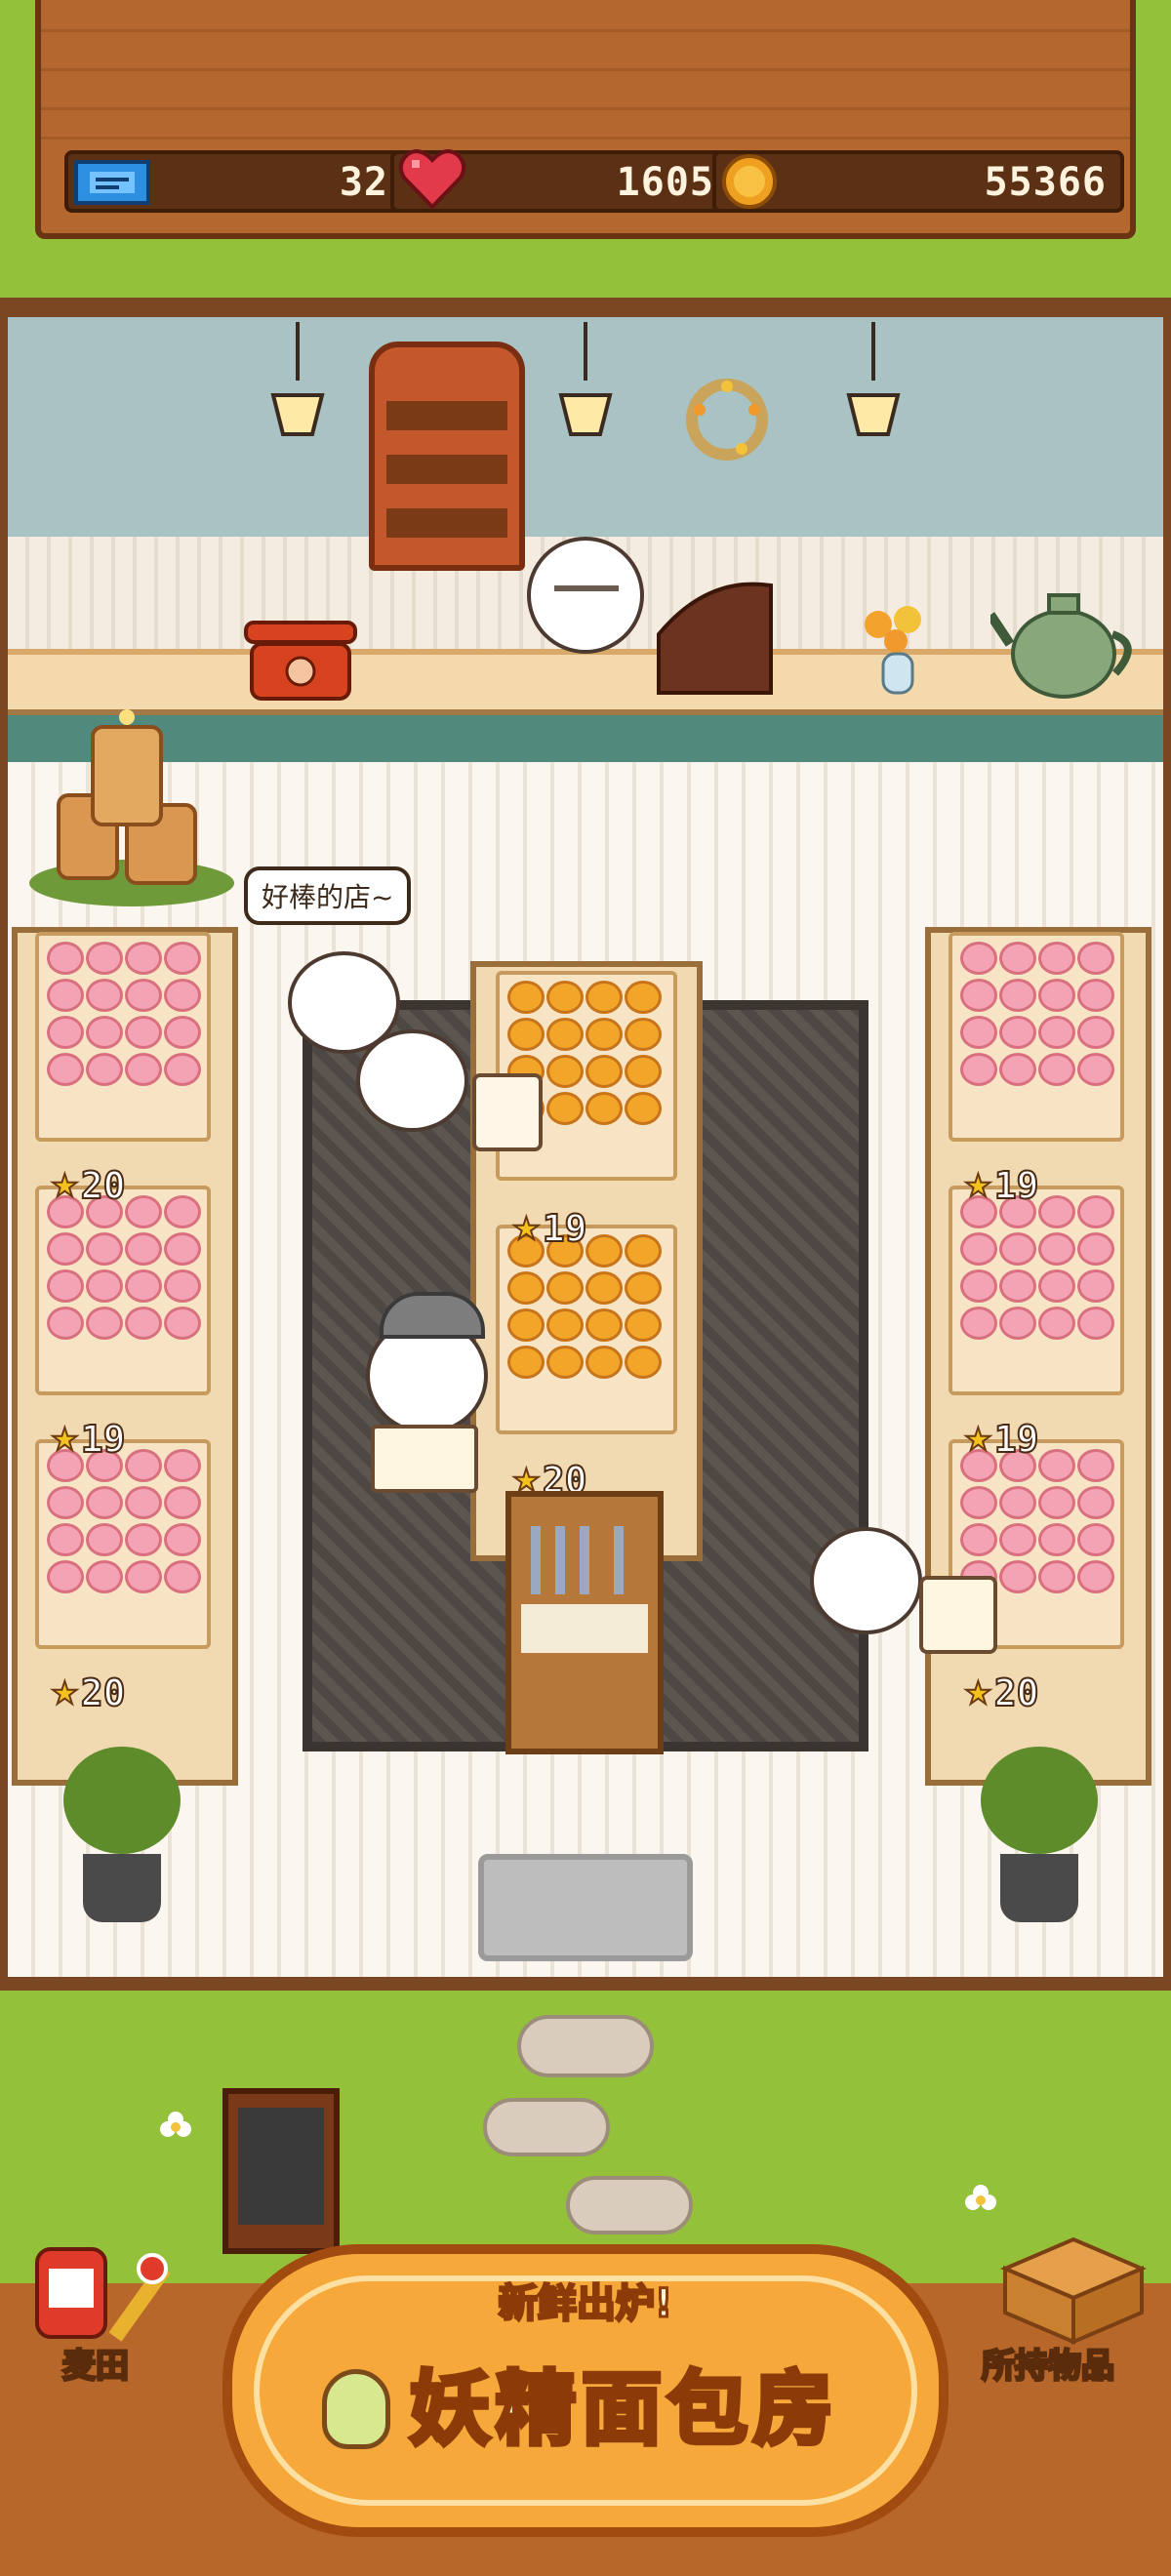 This screenshot has height=2576, width=1171. Describe the element at coordinates (1073, 2291) in the screenshot. I see `box-icon` at that location.